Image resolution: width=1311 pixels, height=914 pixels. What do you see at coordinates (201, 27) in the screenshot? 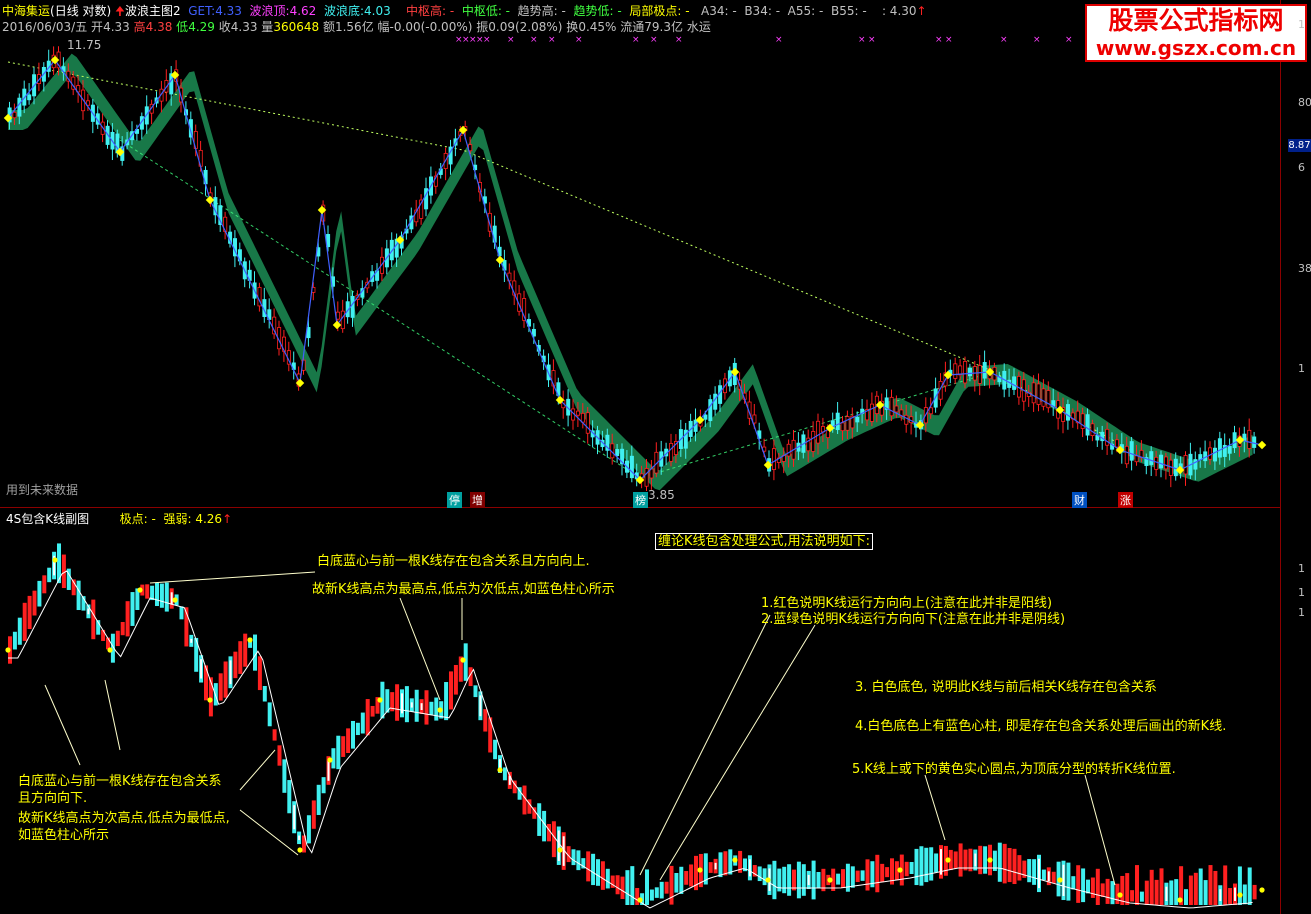
I see `low: 4.29` at bounding box center [201, 27].